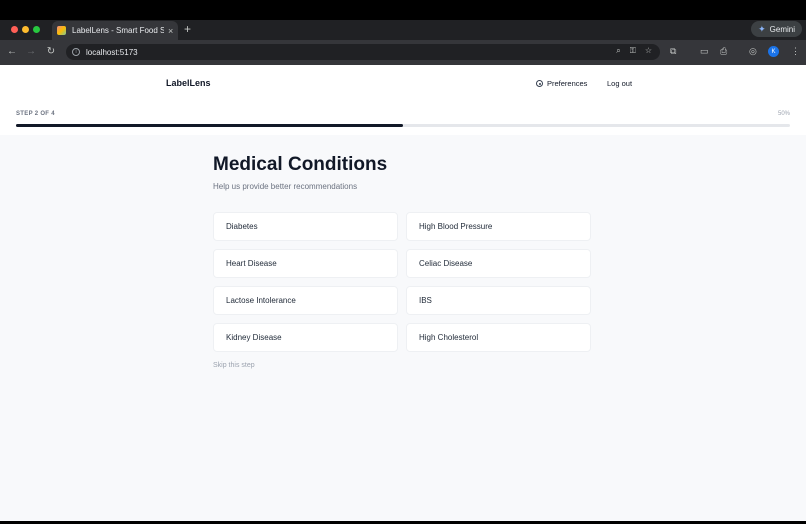 The width and height of the screenshot is (806, 524). Describe the element at coordinates (61, 30) in the screenshot. I see `favicon-icon` at that location.